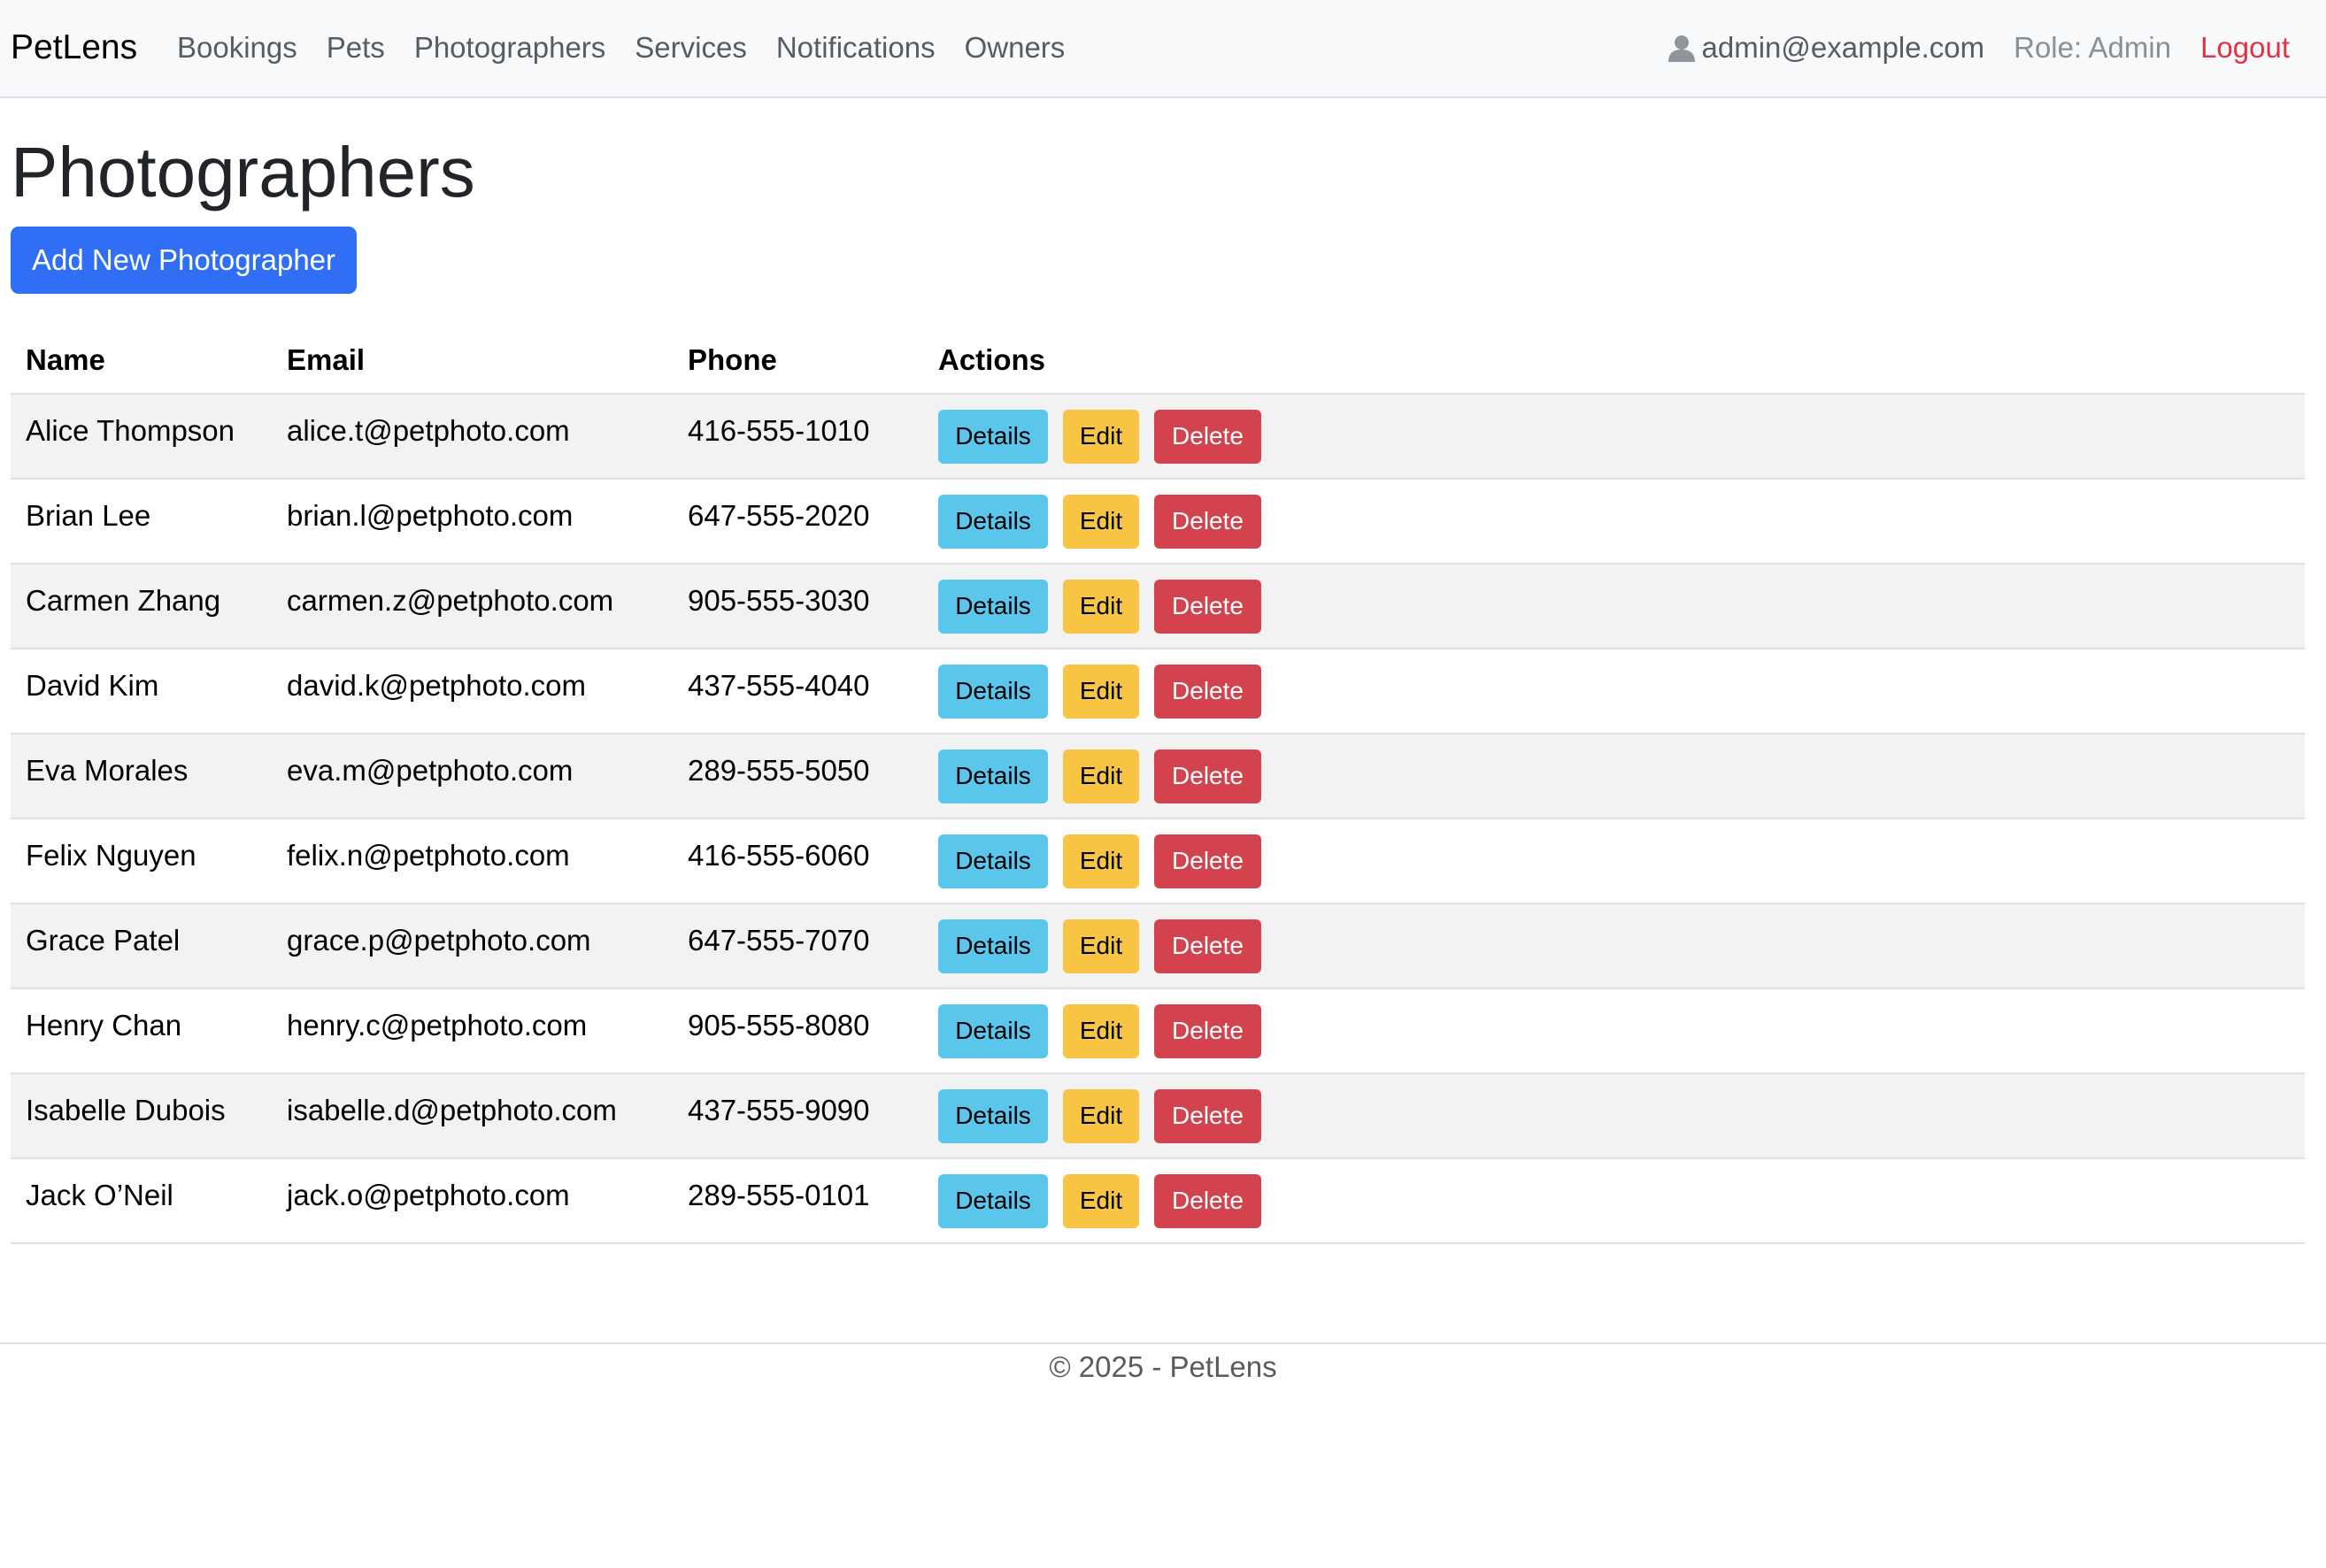  Describe the element at coordinates (1614, 361) in the screenshot. I see `column-header-actions: Actions` at that location.